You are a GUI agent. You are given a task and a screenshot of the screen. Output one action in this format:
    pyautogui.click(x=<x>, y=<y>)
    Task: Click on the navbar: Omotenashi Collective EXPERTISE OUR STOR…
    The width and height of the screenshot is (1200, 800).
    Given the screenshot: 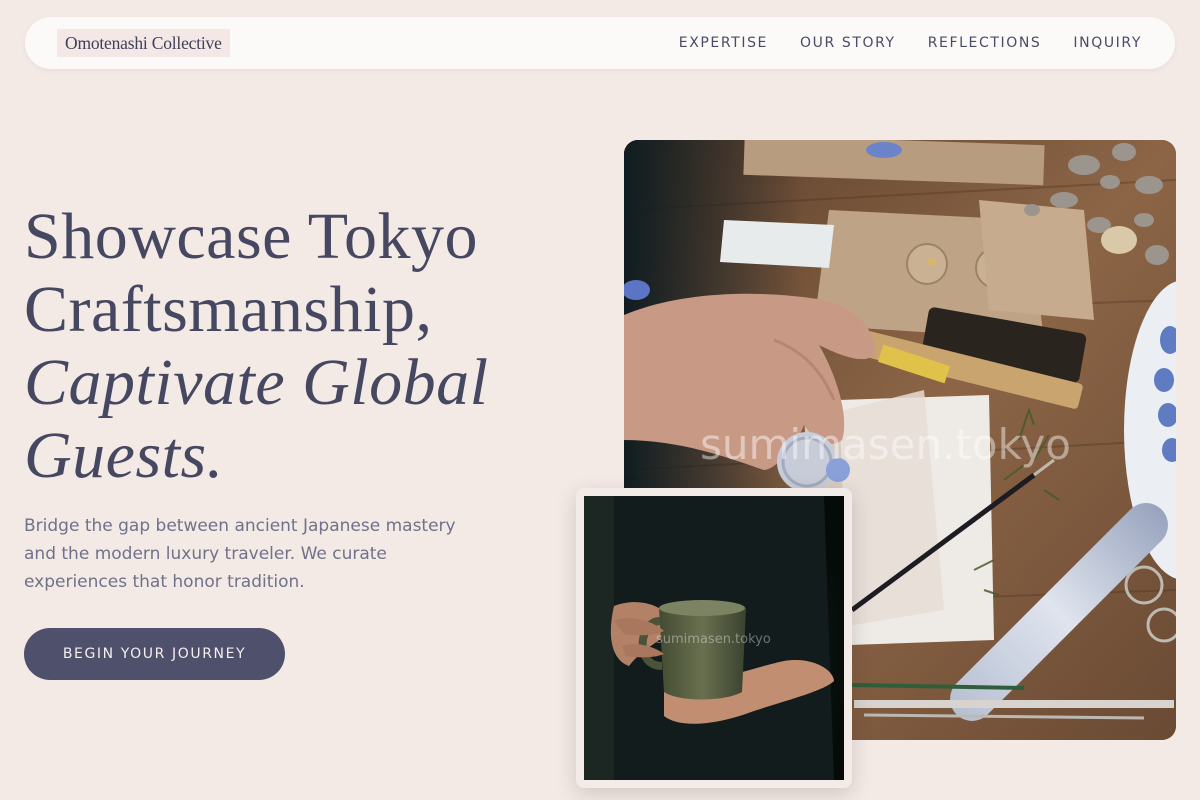 What is the action you would take?
    pyautogui.click(x=600, y=43)
    